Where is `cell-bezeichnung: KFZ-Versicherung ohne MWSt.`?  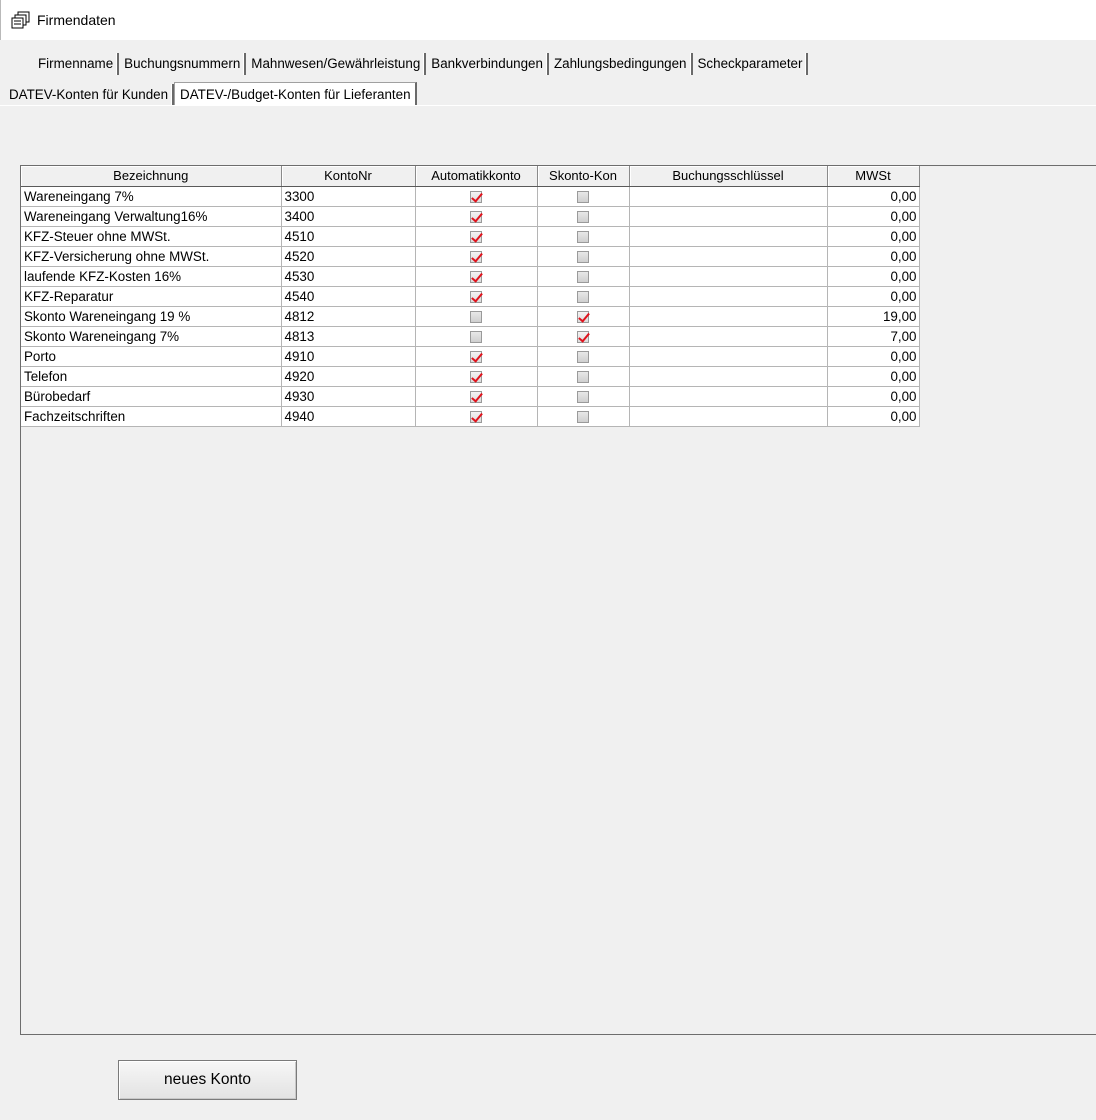
cell-bezeichnung: KFZ-Versicherung ohne MWSt. is located at coordinates (151, 256).